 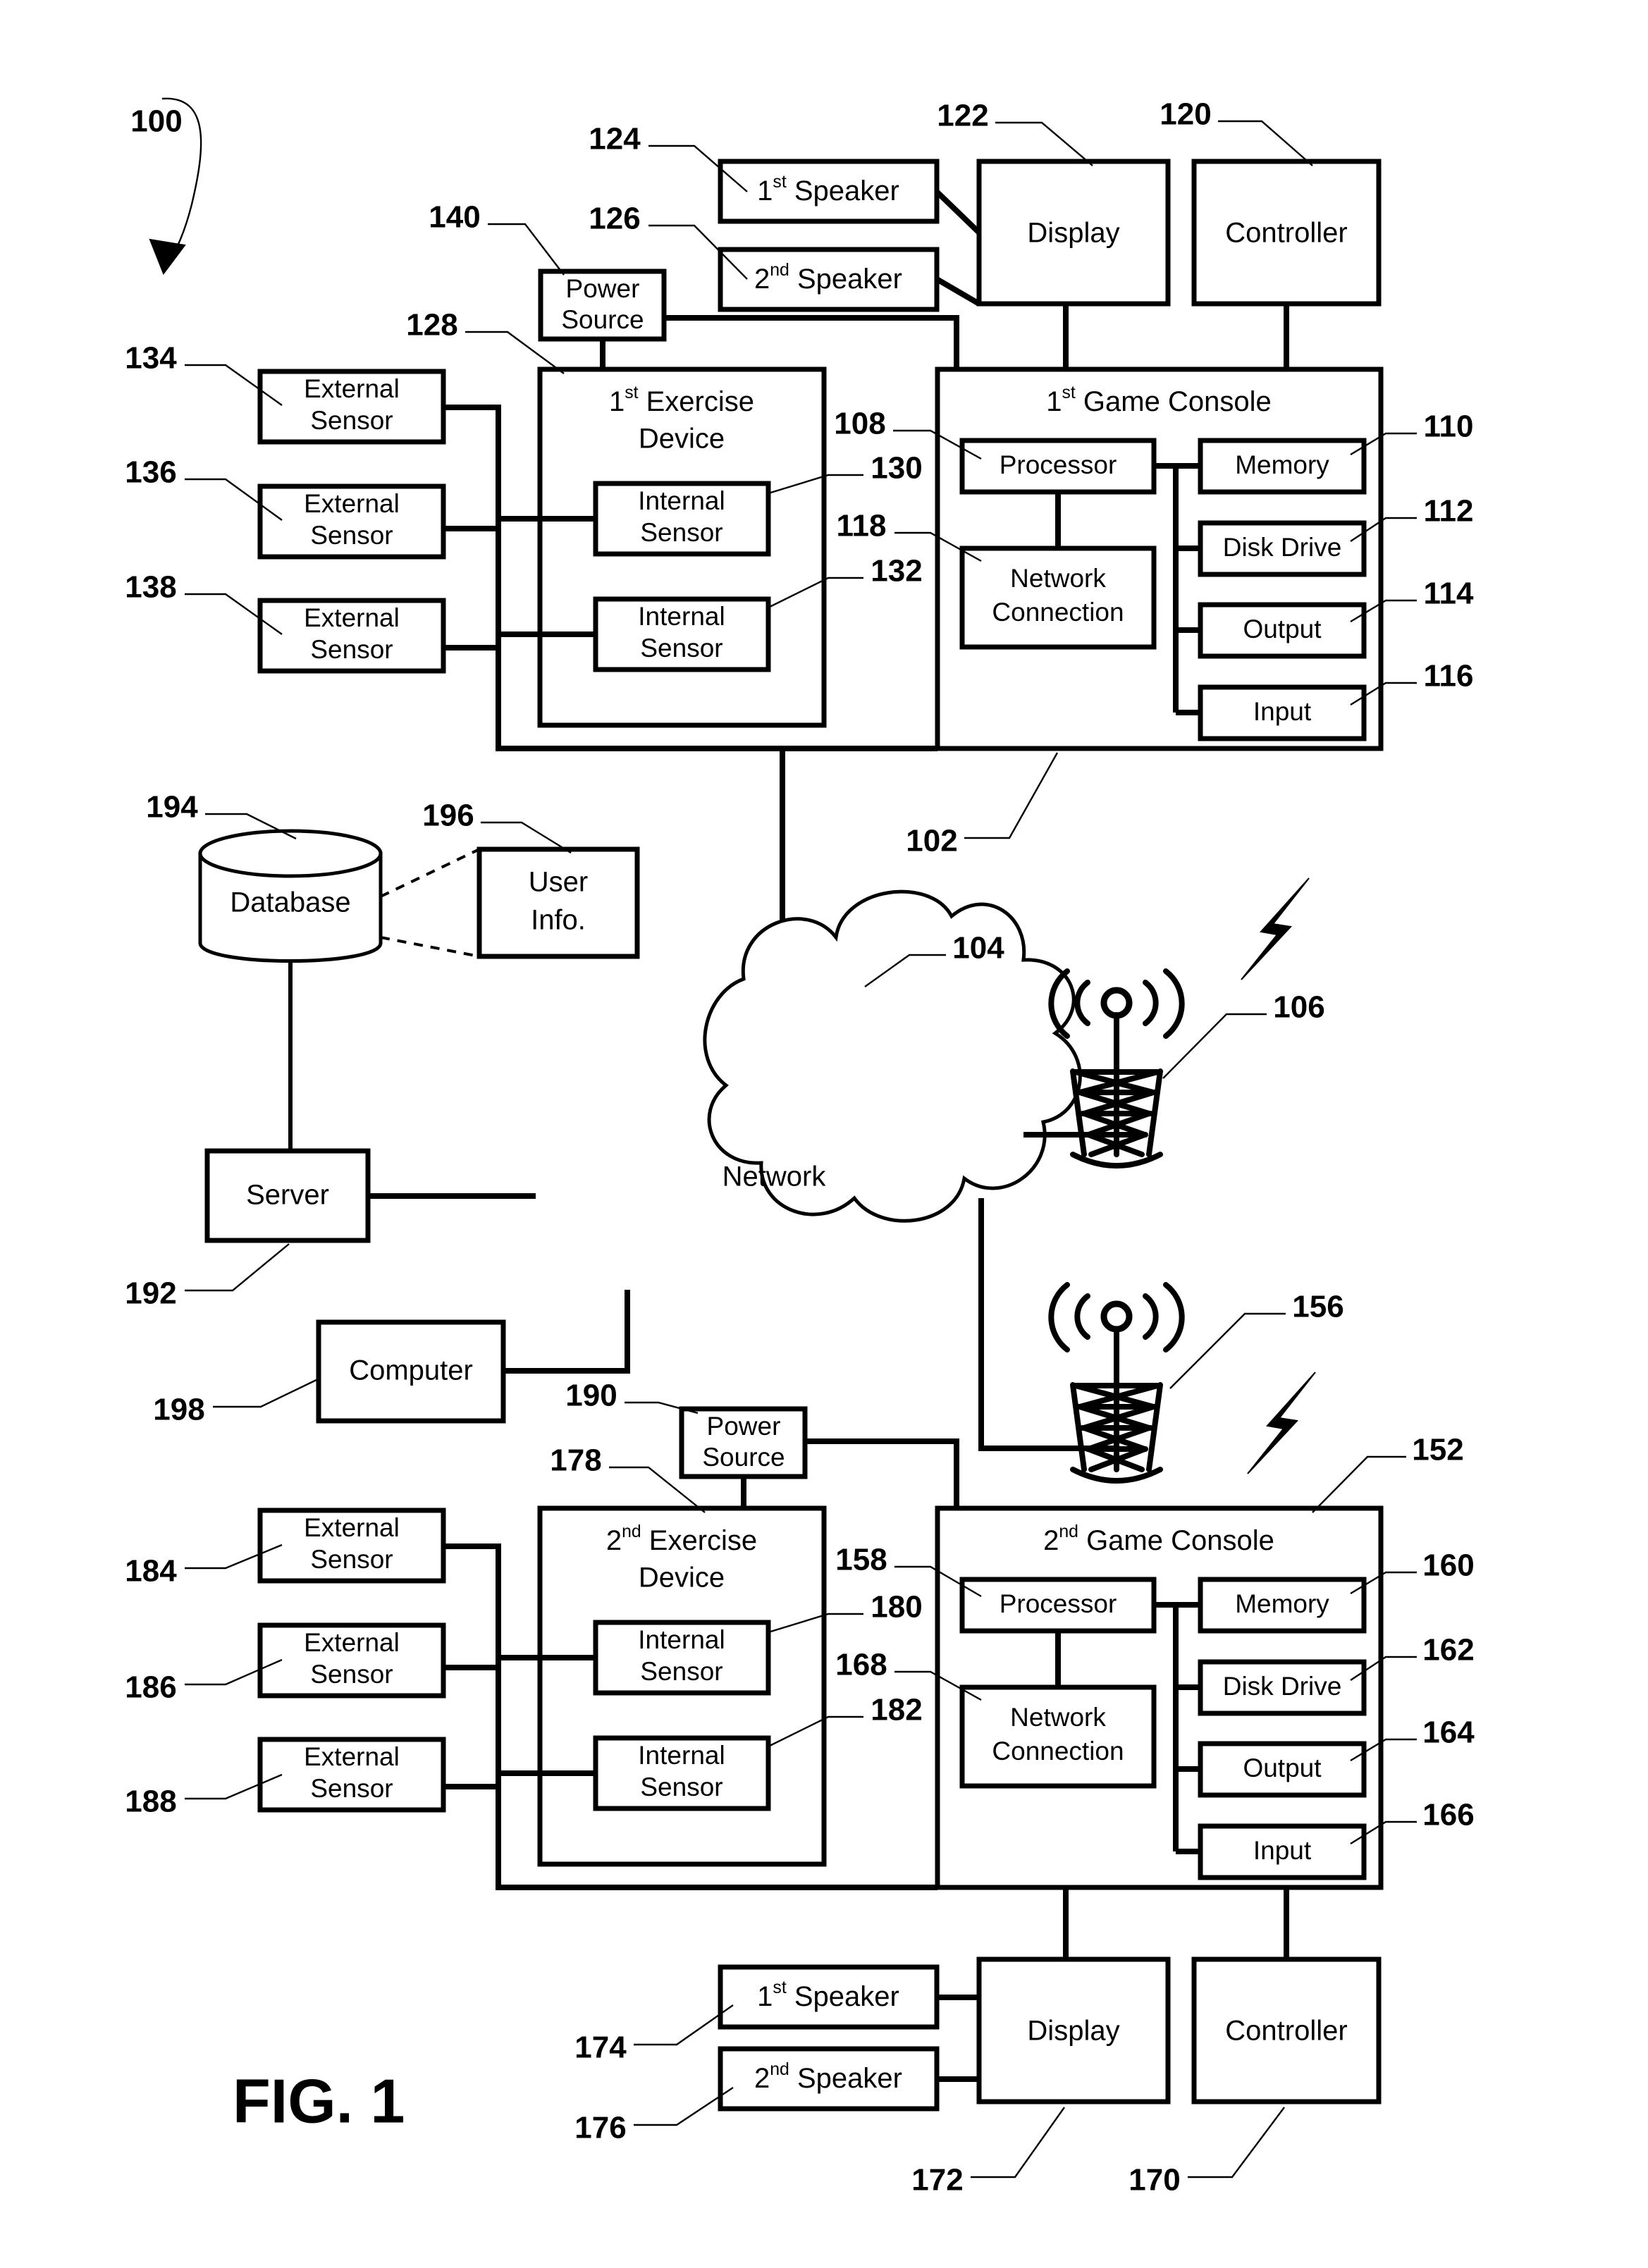 What do you see at coordinates (156, 121) in the screenshot?
I see `ref-100: 100` at bounding box center [156, 121].